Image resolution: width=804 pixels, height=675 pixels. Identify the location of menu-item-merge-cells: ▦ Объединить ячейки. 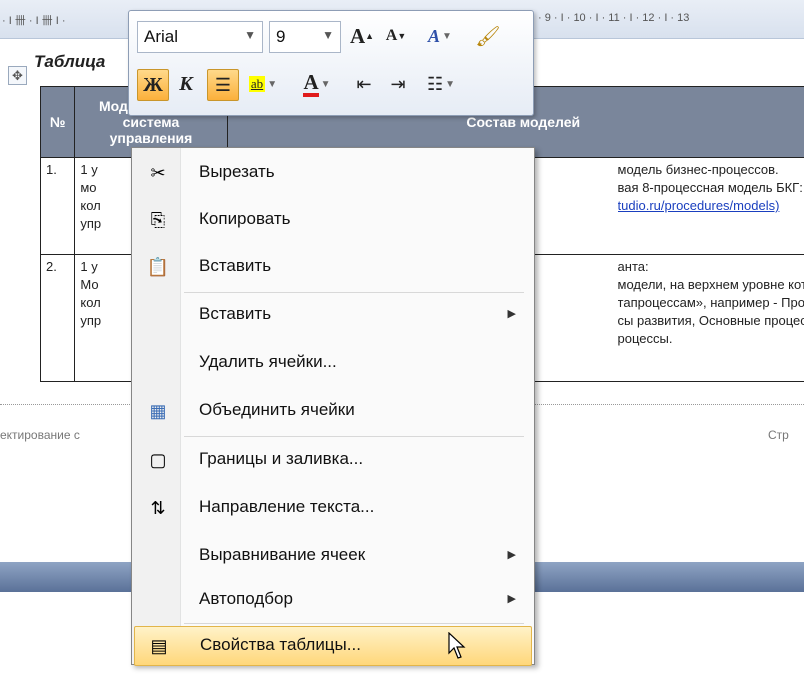
(332, 411).